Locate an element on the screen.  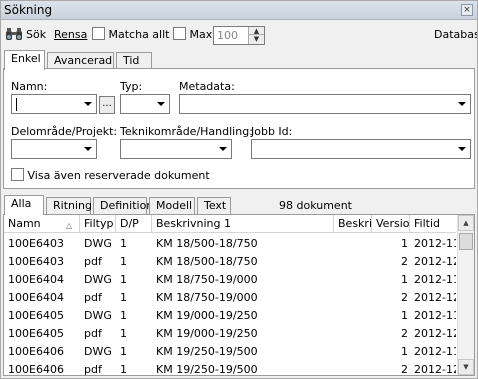
tech-area-combo is located at coordinates (176, 149).